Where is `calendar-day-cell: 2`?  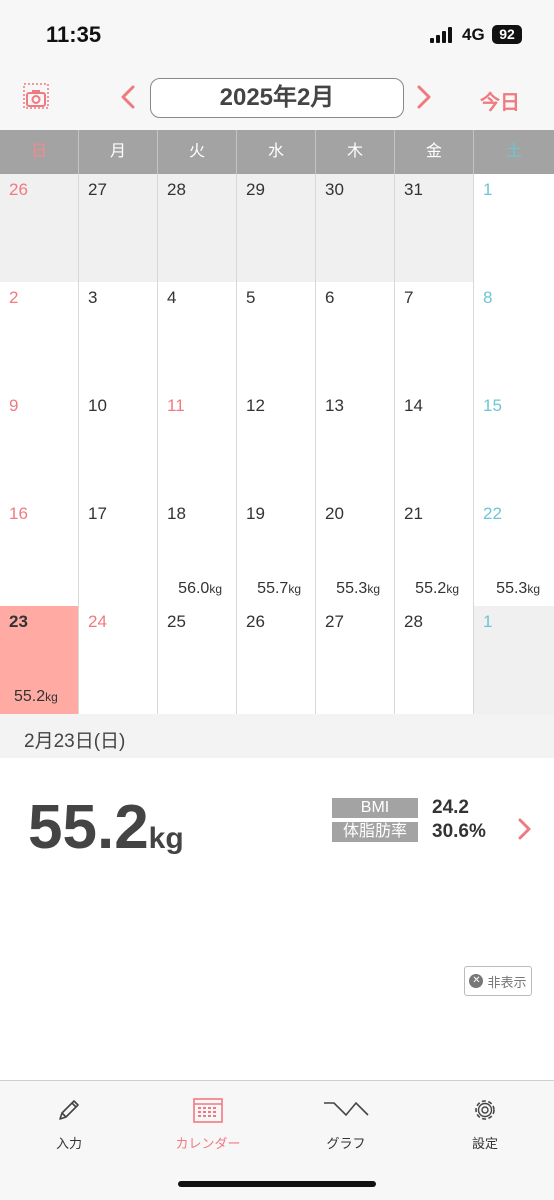 calendar-day-cell: 2 is located at coordinates (39, 336).